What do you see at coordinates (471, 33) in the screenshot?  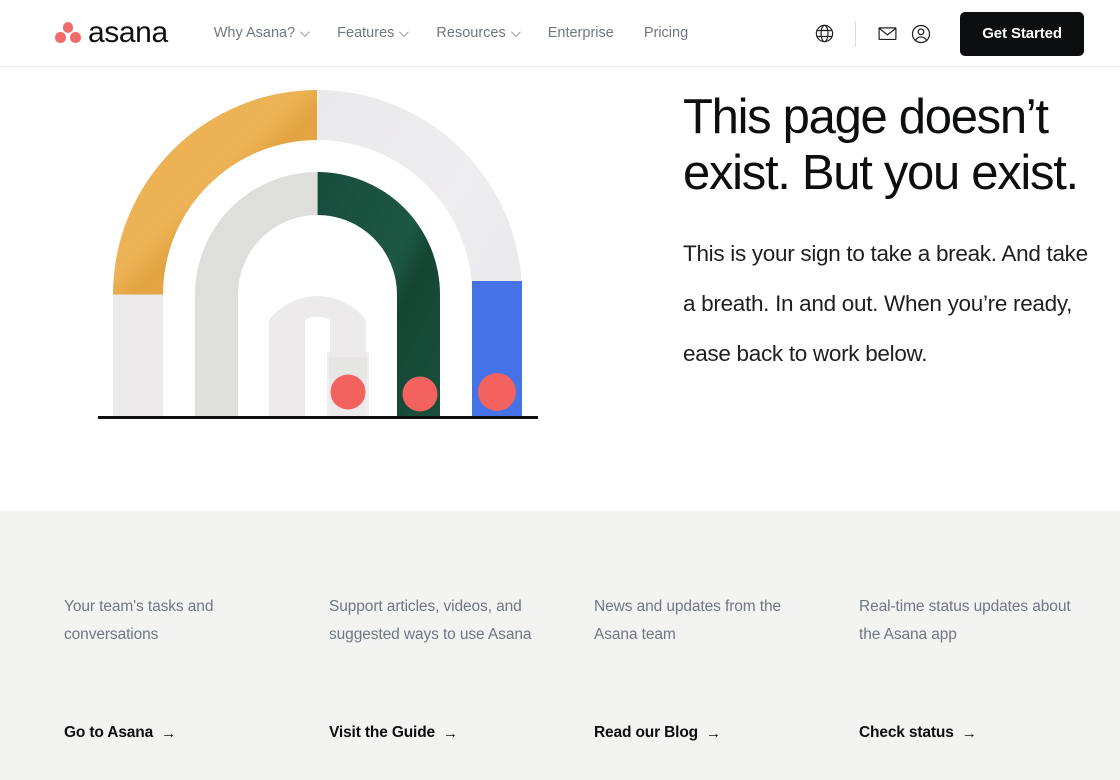 I see `nav-label: Resources` at bounding box center [471, 33].